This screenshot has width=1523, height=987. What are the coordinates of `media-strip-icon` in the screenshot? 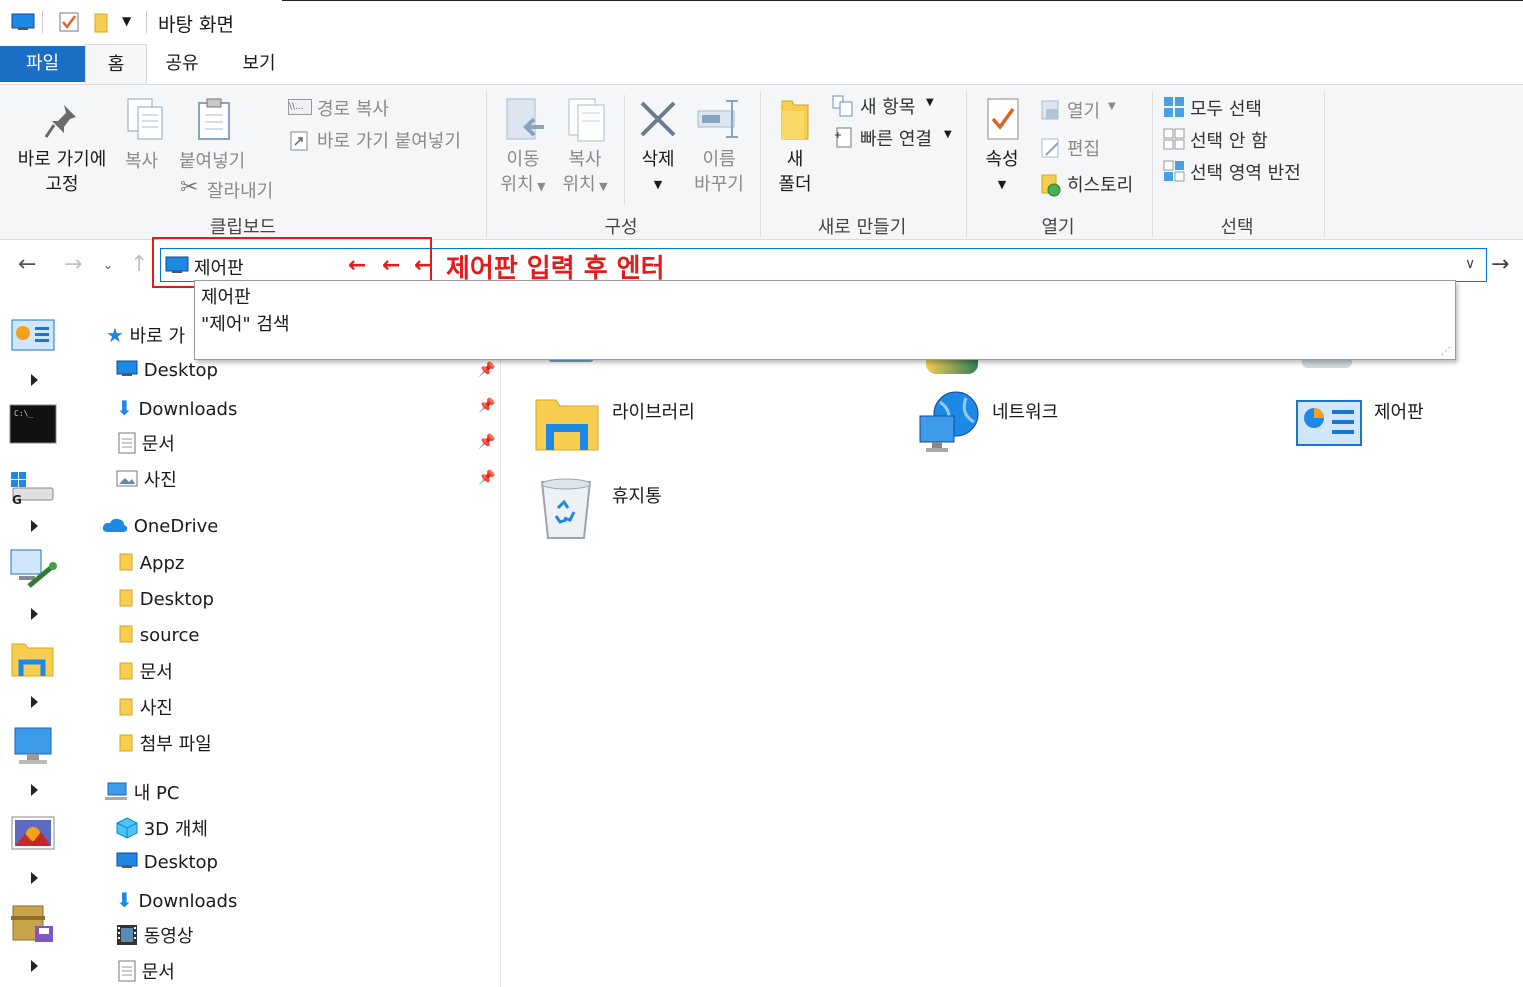 It's located at (33, 833).